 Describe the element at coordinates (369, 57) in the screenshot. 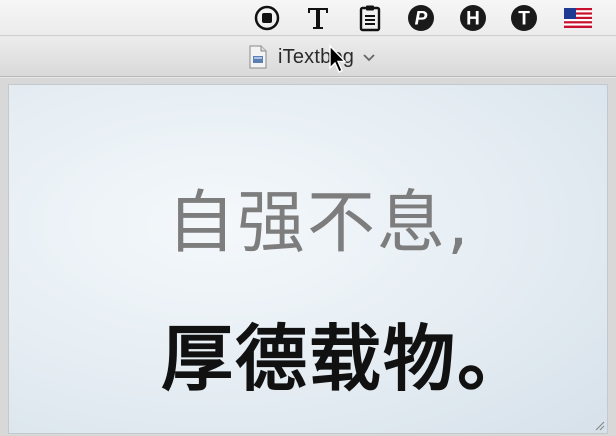

I see `chevron-down-icon` at that location.